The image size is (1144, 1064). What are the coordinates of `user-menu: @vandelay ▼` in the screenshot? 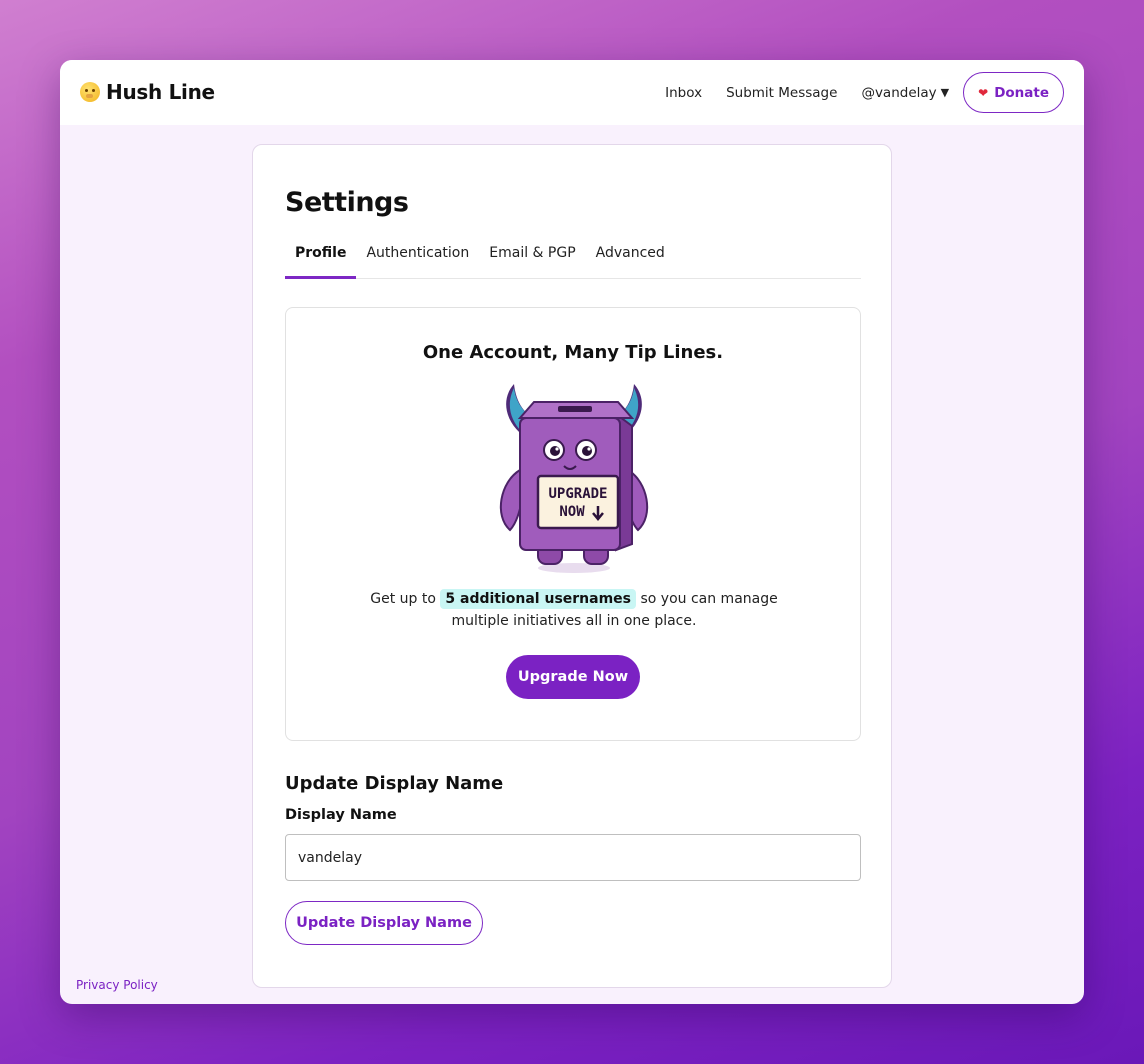 It's located at (905, 93).